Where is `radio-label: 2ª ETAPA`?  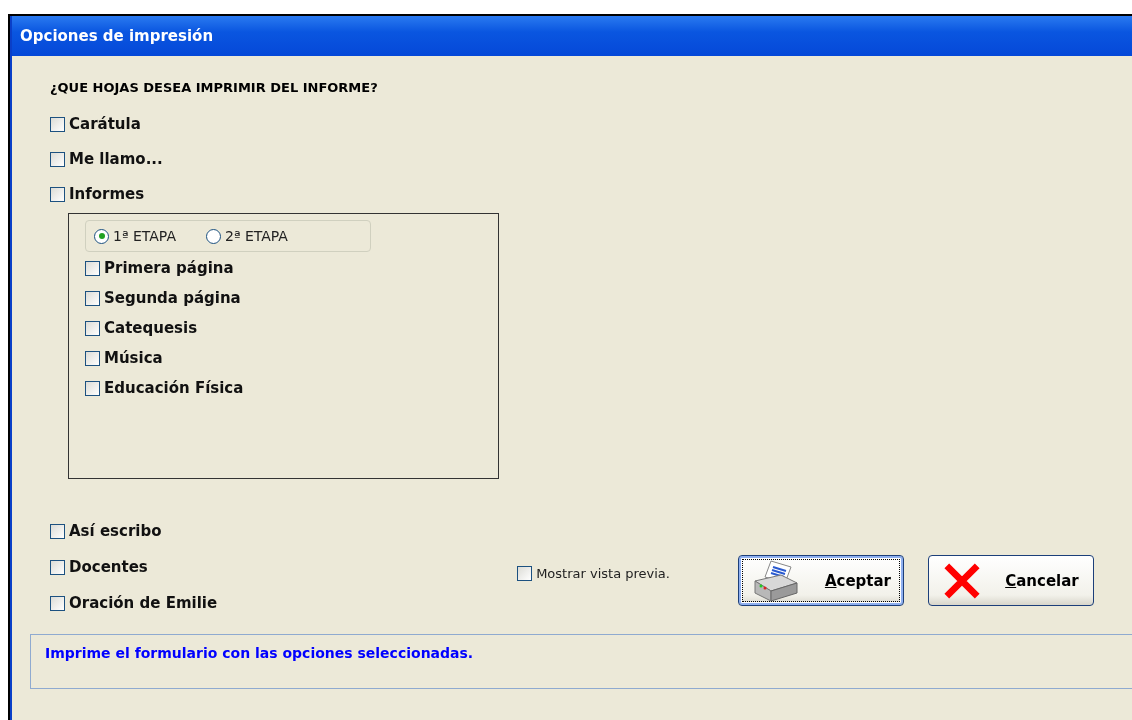 radio-label: 2ª ETAPA is located at coordinates (256, 236).